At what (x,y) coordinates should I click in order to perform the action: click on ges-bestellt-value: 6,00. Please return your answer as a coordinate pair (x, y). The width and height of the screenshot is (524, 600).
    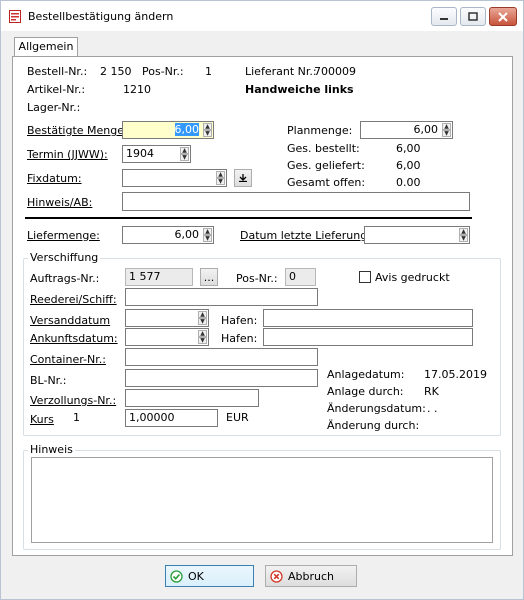
    Looking at the image, I should click on (408, 148).